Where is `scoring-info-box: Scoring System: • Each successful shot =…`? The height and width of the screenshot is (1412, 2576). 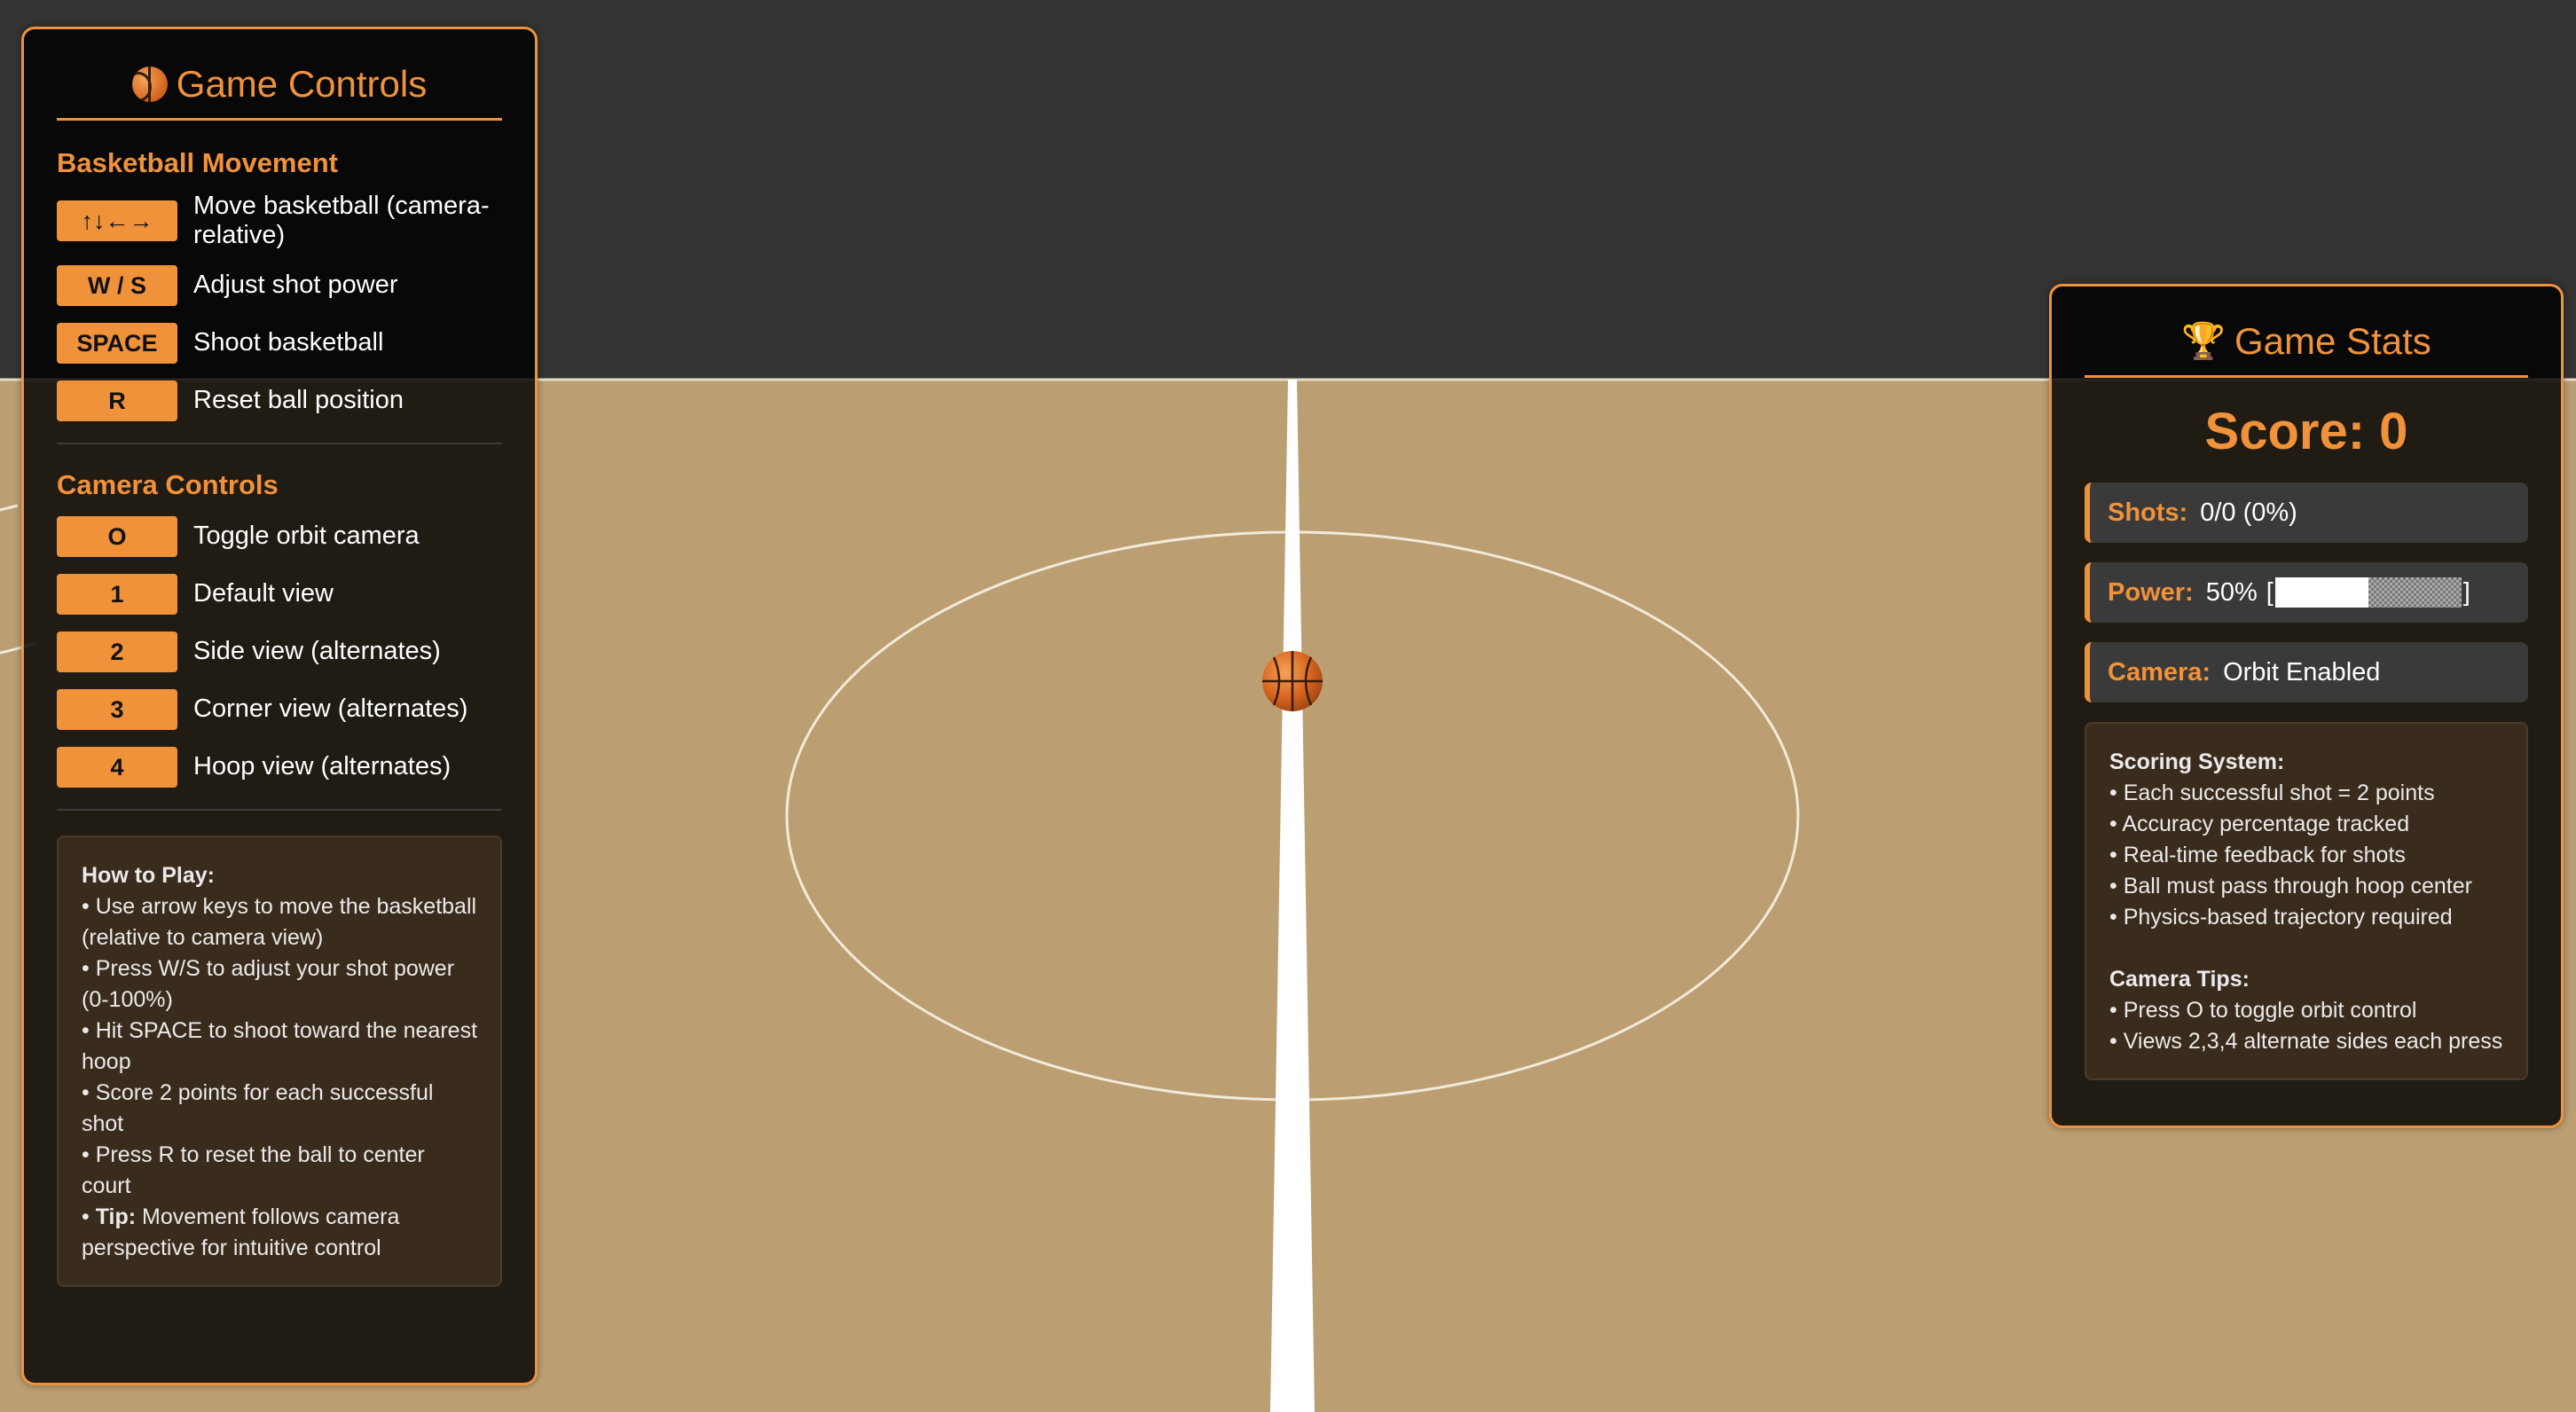 scoring-info-box: Scoring System: • Each successful shot =… is located at coordinates (2306, 901).